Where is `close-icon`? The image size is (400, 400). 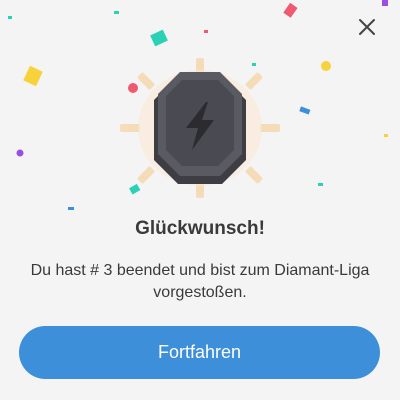
close-icon is located at coordinates (367, 27).